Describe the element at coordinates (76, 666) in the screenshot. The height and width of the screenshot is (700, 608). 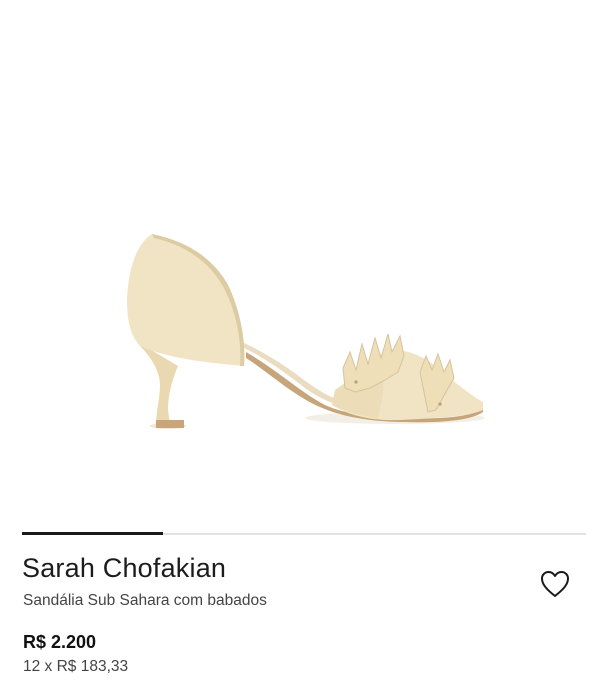
I see `product-installments: 12 x R$ 183,33` at that location.